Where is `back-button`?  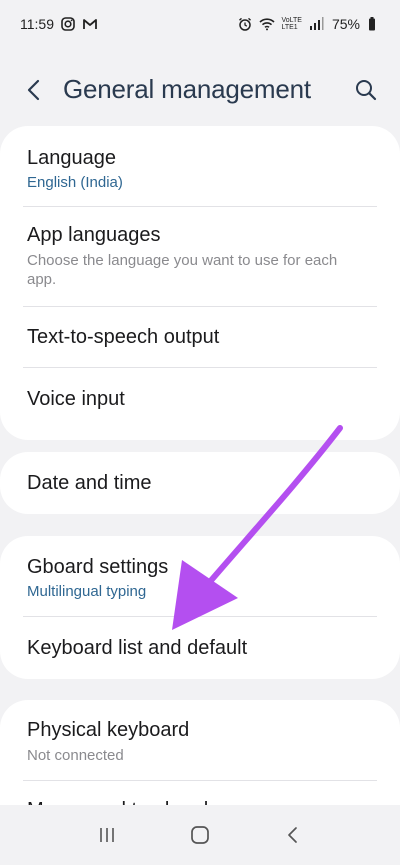
back-button is located at coordinates (34, 90).